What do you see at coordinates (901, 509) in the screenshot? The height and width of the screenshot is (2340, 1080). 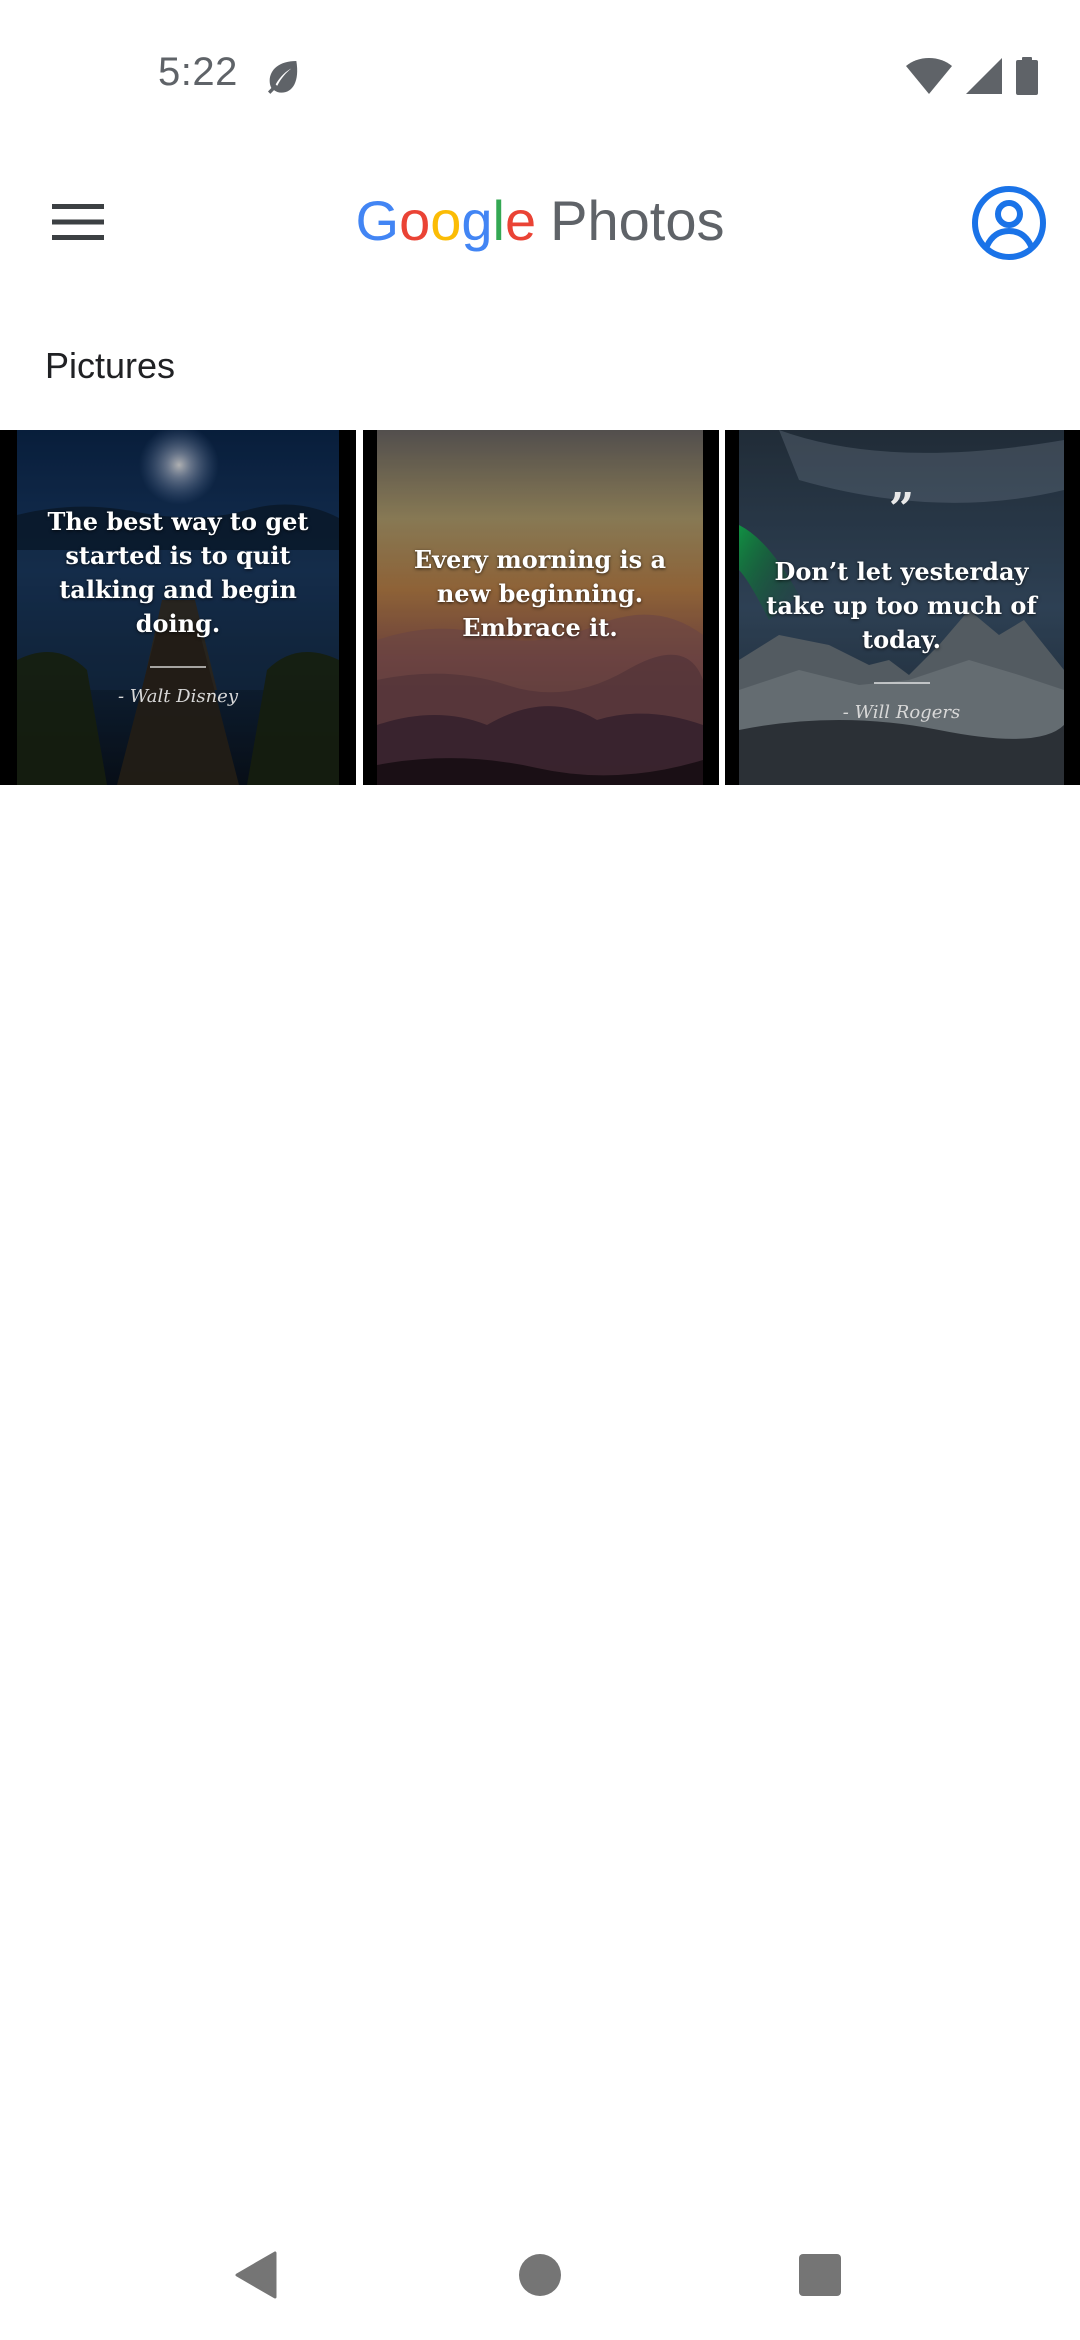 I see `quote-mark-icon: ”` at bounding box center [901, 509].